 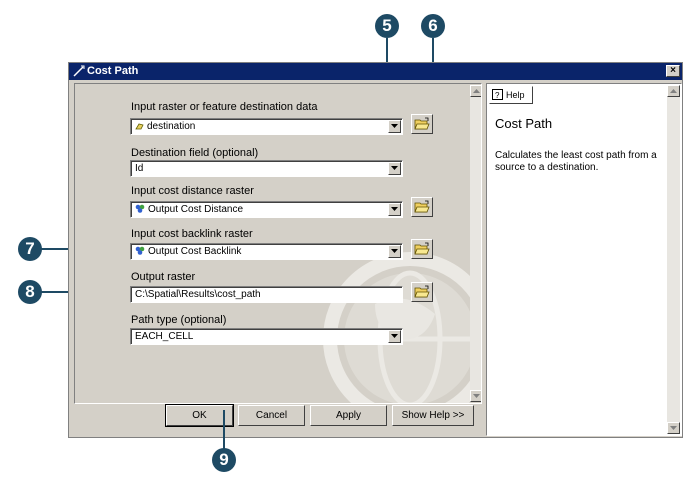 What do you see at coordinates (266, 209) in the screenshot?
I see `cost-distance-dropdown: Output Cost Distance` at bounding box center [266, 209].